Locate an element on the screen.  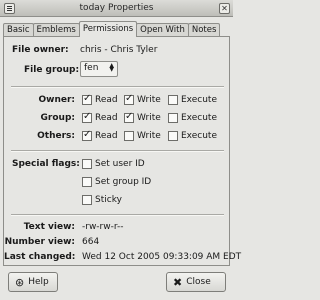
close-button: ✖ Close is located at coordinates (196, 282).